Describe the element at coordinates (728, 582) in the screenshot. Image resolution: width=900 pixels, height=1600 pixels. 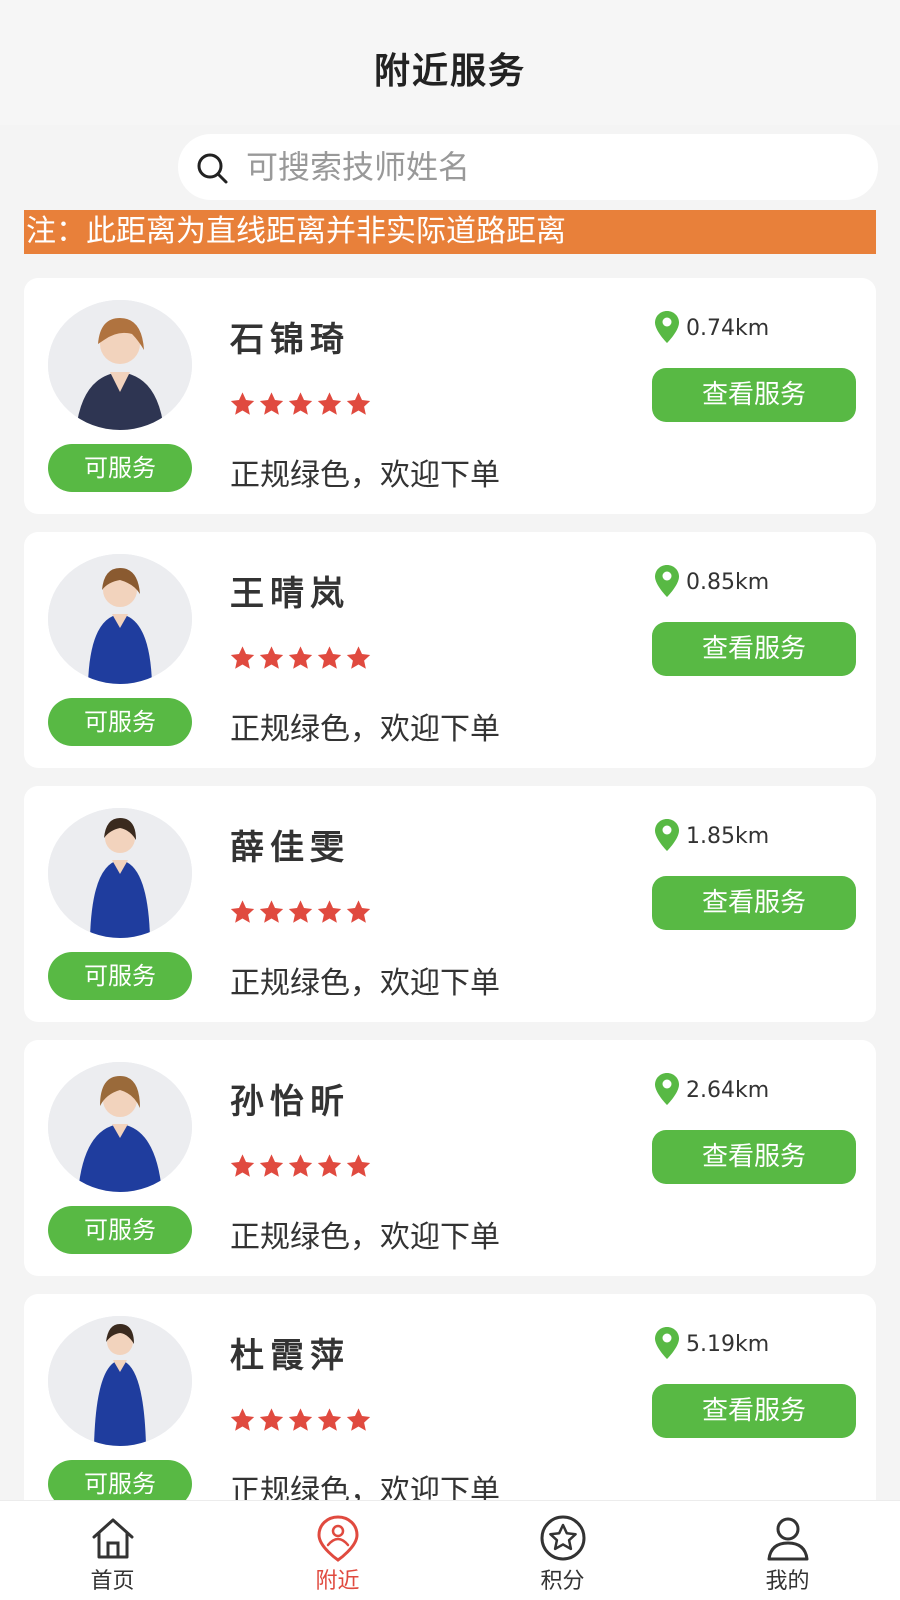
I see `distance-value: 0.85km` at that location.